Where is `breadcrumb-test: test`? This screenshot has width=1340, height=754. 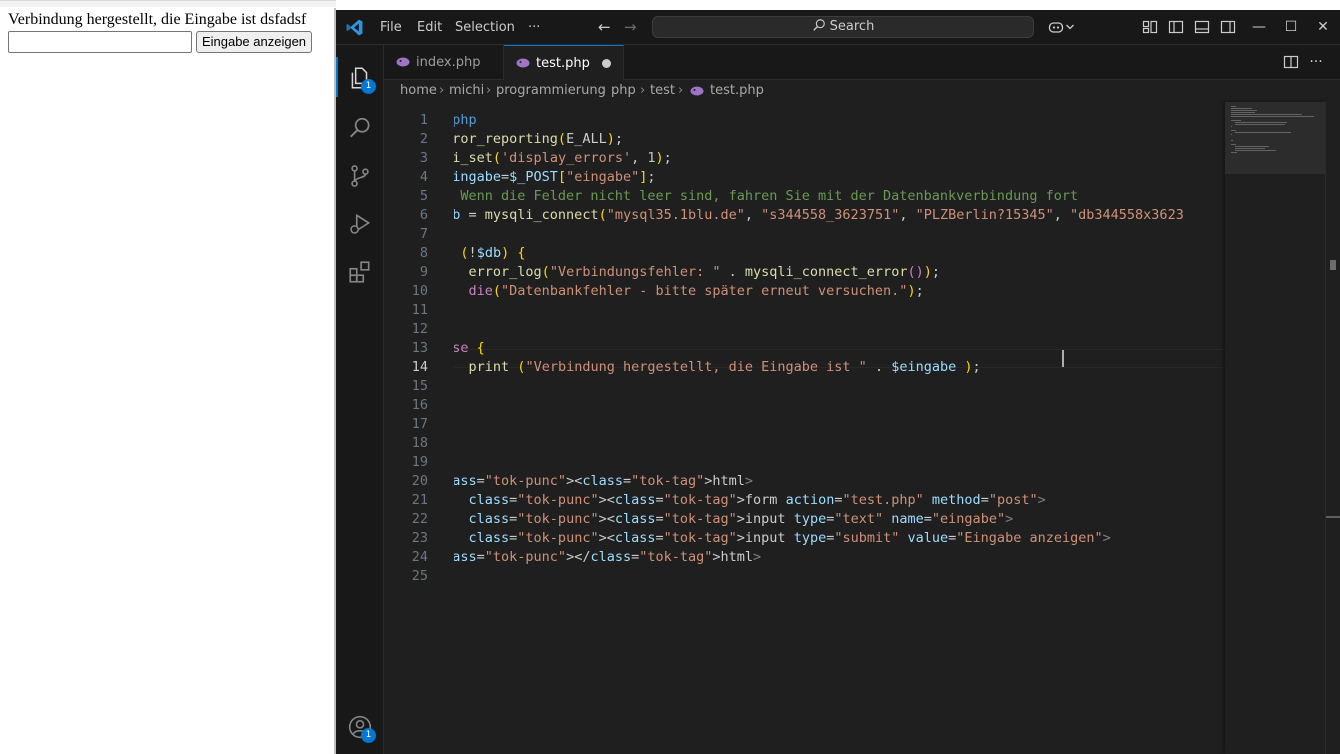 breadcrumb-test: test is located at coordinates (662, 91).